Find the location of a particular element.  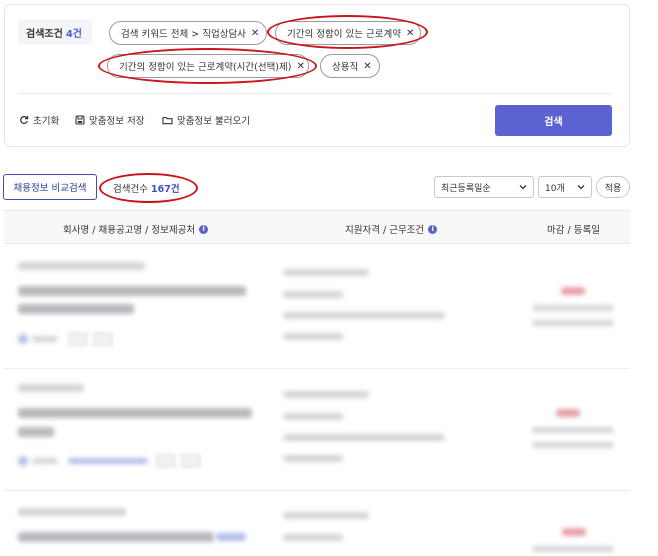

load-custom-button: 맞춤정보 불러오기 is located at coordinates (206, 120).